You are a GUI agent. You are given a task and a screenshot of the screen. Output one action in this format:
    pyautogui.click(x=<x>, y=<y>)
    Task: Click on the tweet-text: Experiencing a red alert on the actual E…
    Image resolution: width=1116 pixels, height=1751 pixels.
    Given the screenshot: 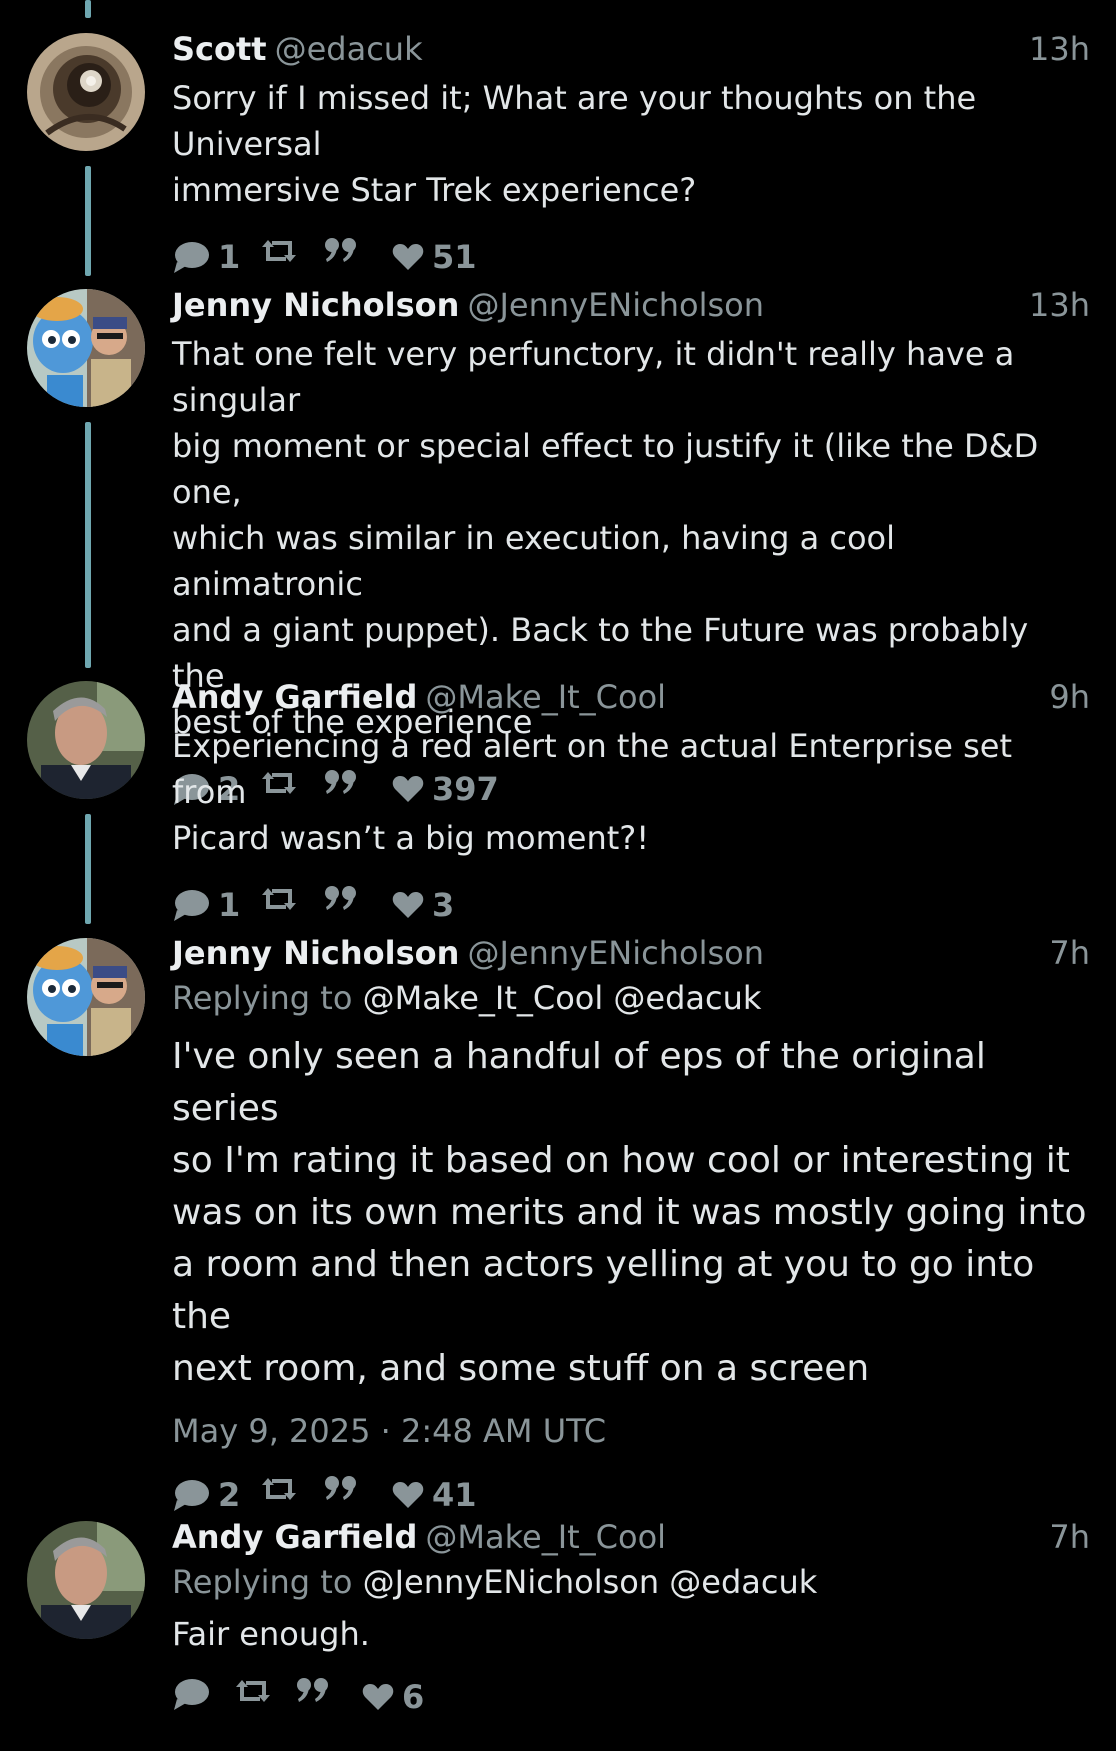 What is the action you would take?
    pyautogui.click(x=631, y=792)
    